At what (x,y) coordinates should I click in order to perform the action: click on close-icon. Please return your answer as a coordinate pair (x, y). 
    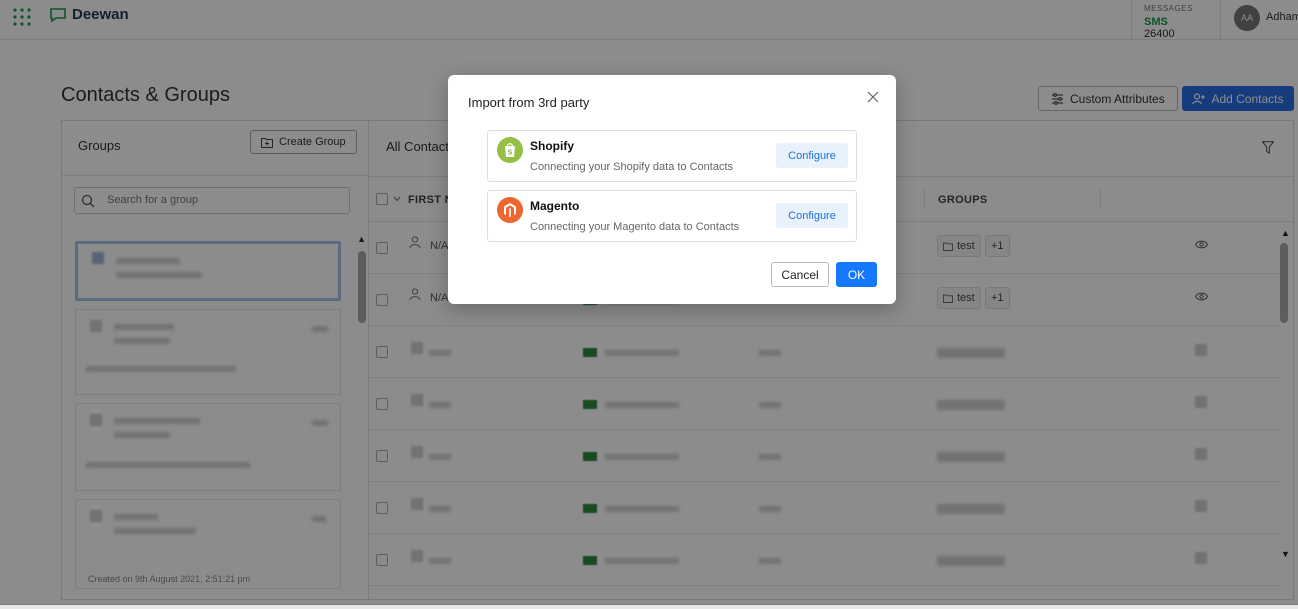
    Looking at the image, I should click on (873, 97).